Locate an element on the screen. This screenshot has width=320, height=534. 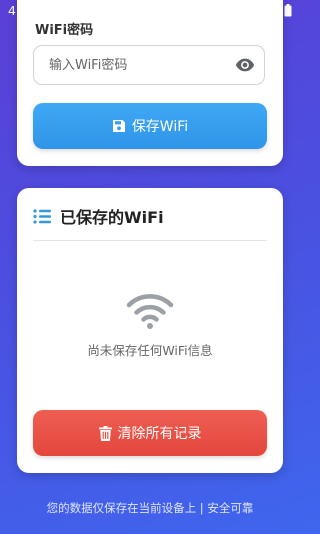
trash-icon is located at coordinates (105, 433).